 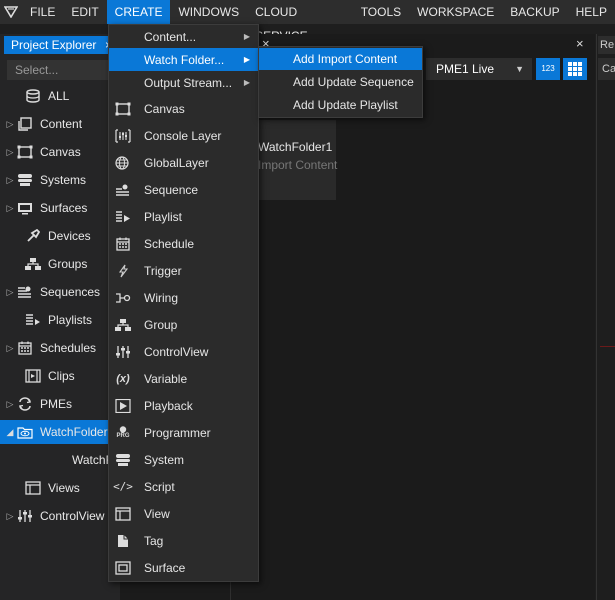 What do you see at coordinates (123, 163) in the screenshot?
I see `global-layer-icon` at bounding box center [123, 163].